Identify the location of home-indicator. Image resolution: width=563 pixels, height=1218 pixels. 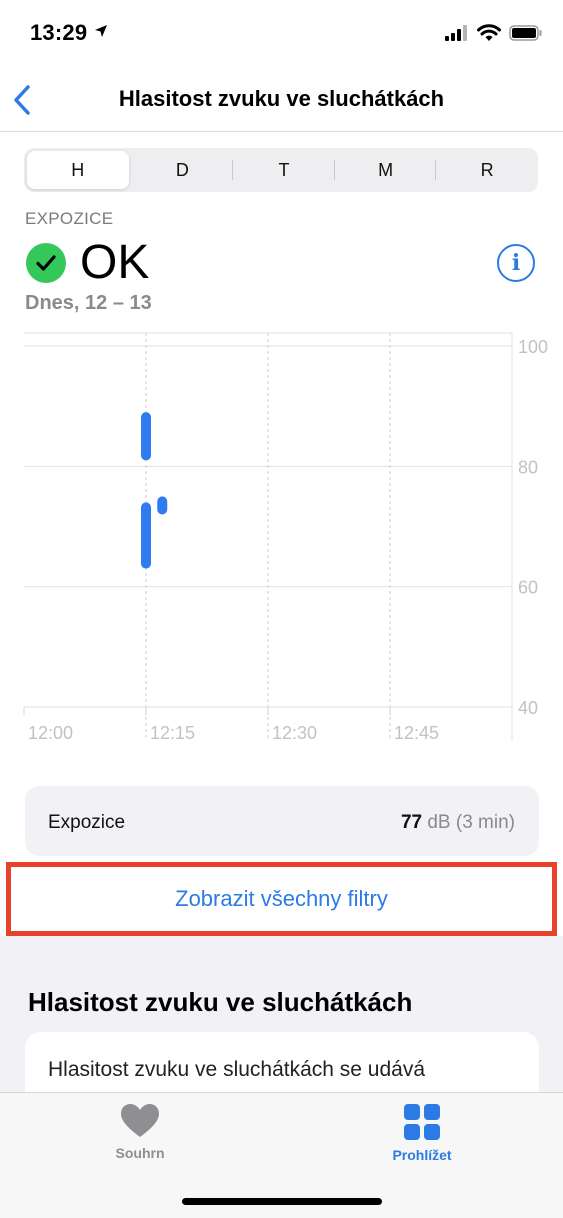
(282, 1201).